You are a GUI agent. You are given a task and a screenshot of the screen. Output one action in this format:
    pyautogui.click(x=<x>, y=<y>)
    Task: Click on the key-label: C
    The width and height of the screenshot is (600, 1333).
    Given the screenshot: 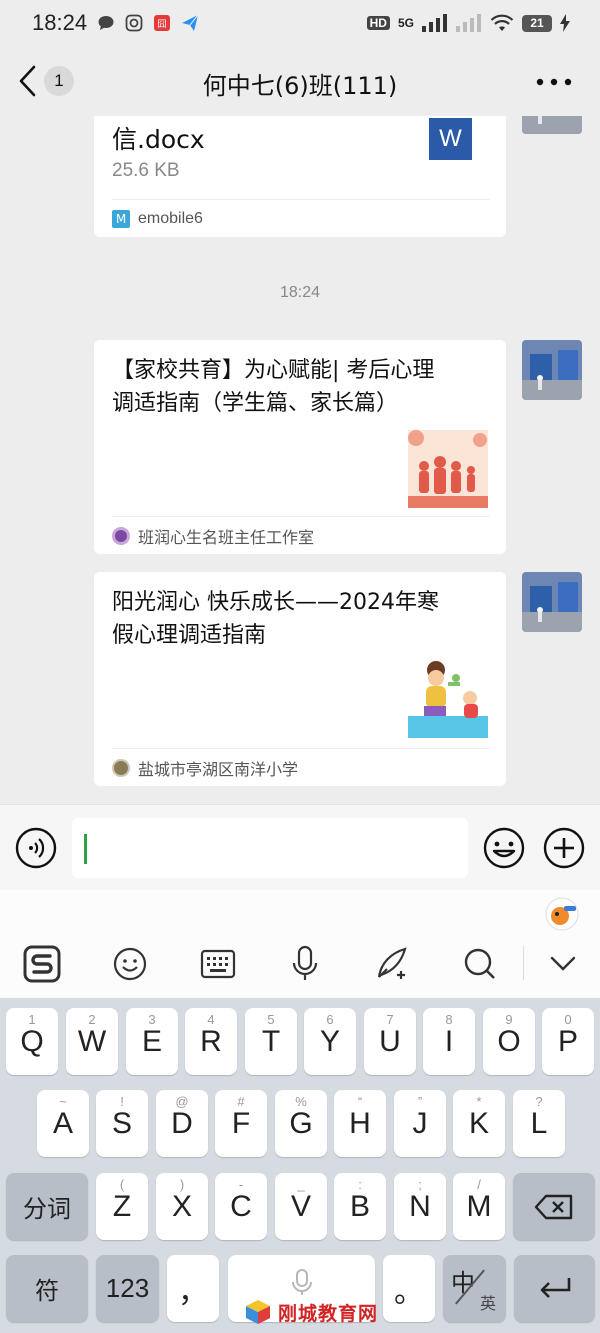 What is the action you would take?
    pyautogui.click(x=241, y=1206)
    